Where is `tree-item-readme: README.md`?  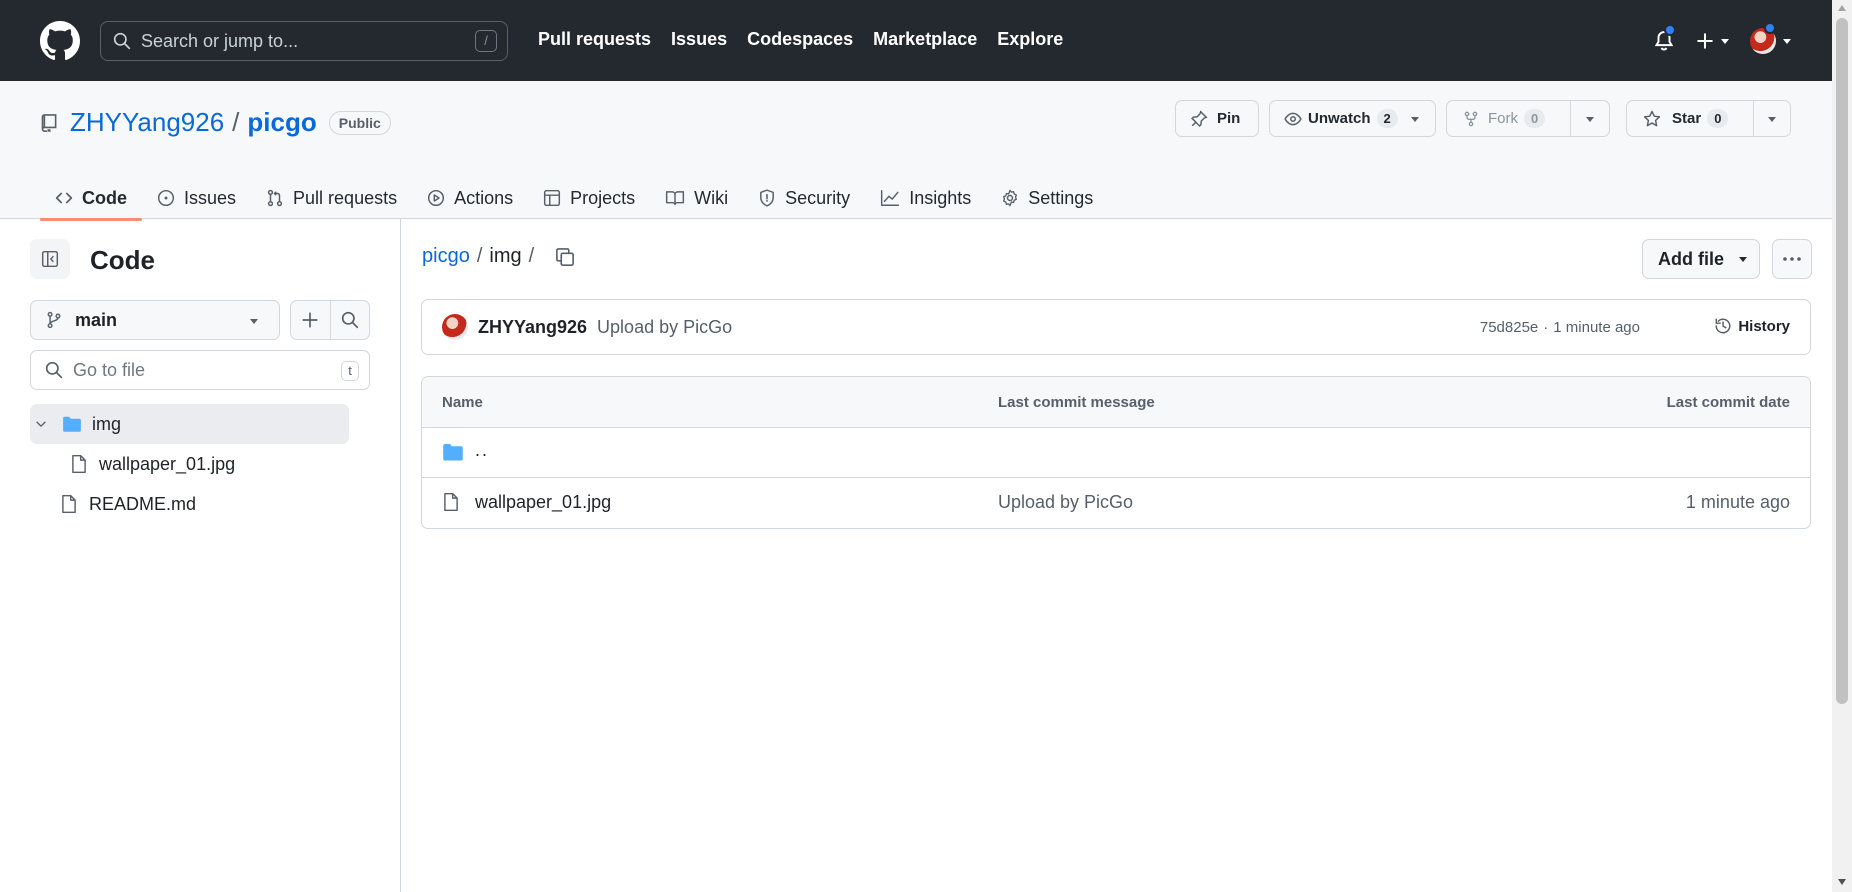
tree-item-readme: README.md is located at coordinates (128, 504).